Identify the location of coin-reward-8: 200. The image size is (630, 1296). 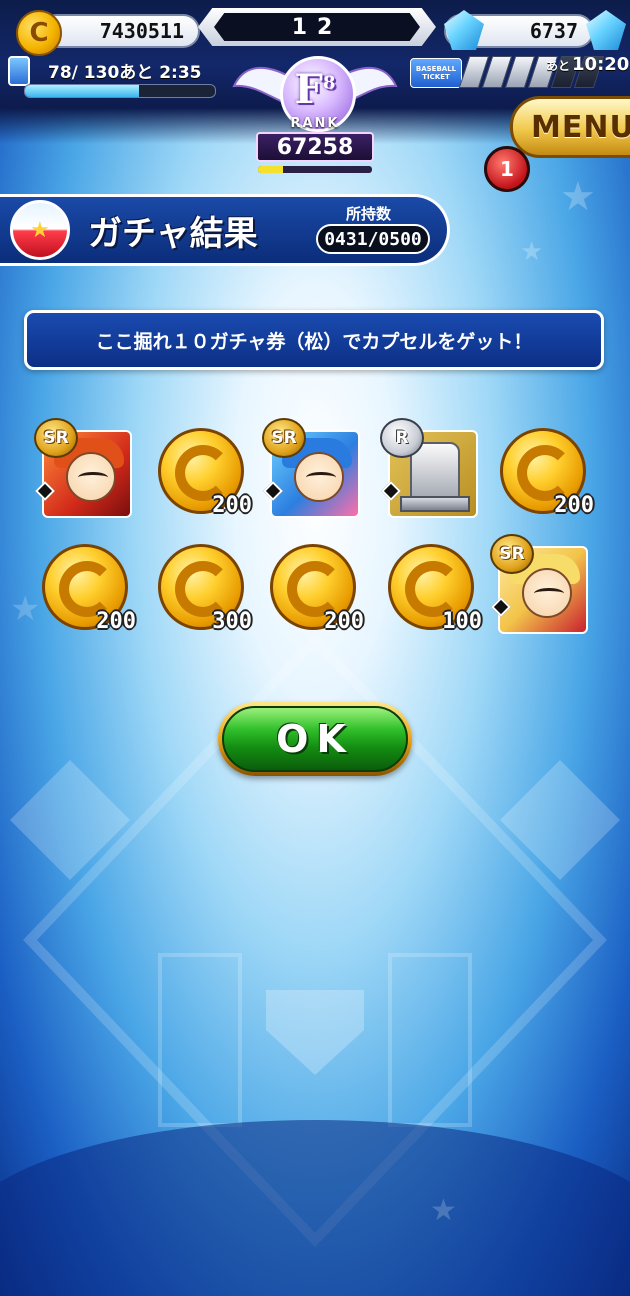
(315, 588).